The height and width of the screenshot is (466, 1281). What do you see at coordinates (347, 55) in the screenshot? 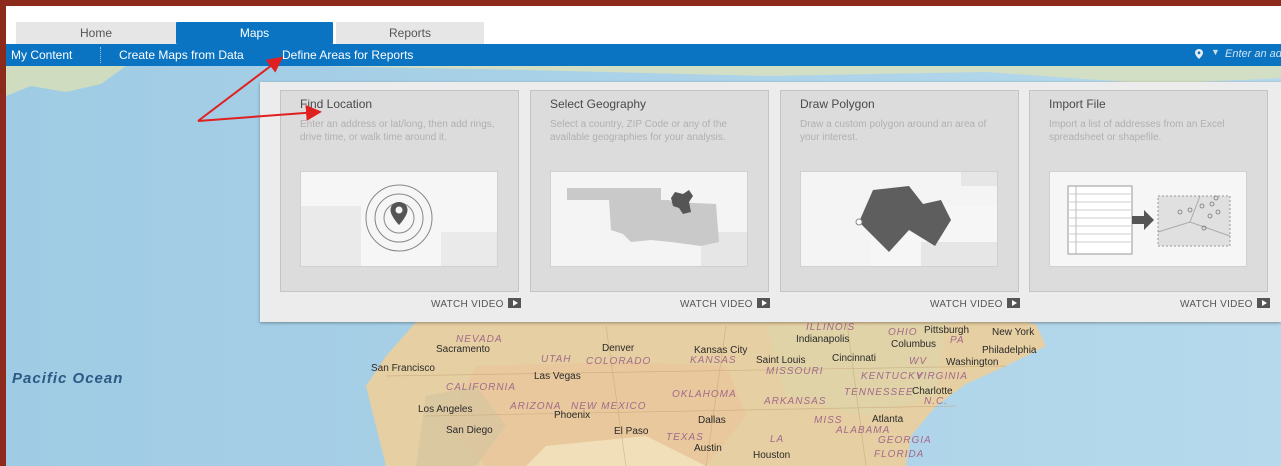
I see `define-areas-for-reports-link: Define Areas for Reports` at bounding box center [347, 55].